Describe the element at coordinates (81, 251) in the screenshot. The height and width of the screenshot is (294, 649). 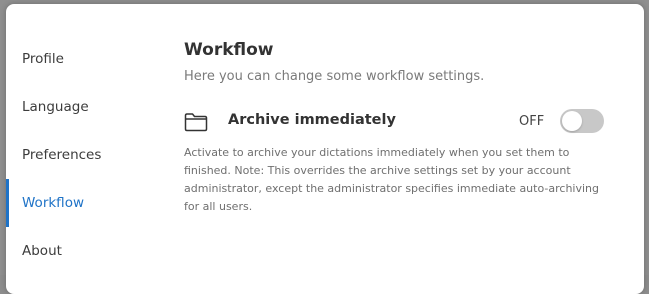
I see `sidebar-item-about: About` at that location.